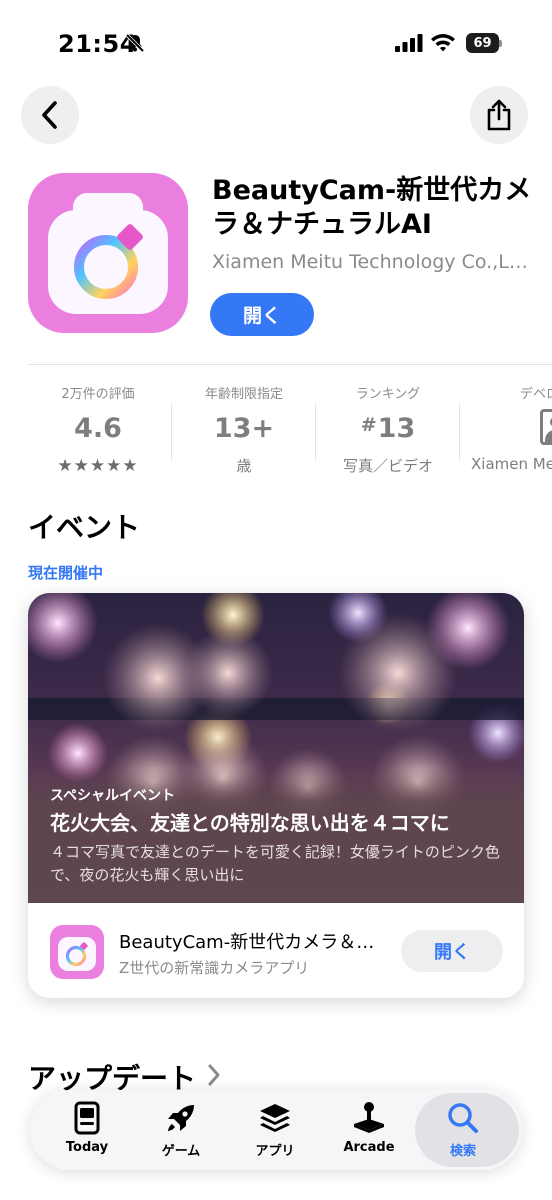 This screenshot has width=552, height=1200. I want to click on tab-today: Today, so click(87, 1130).